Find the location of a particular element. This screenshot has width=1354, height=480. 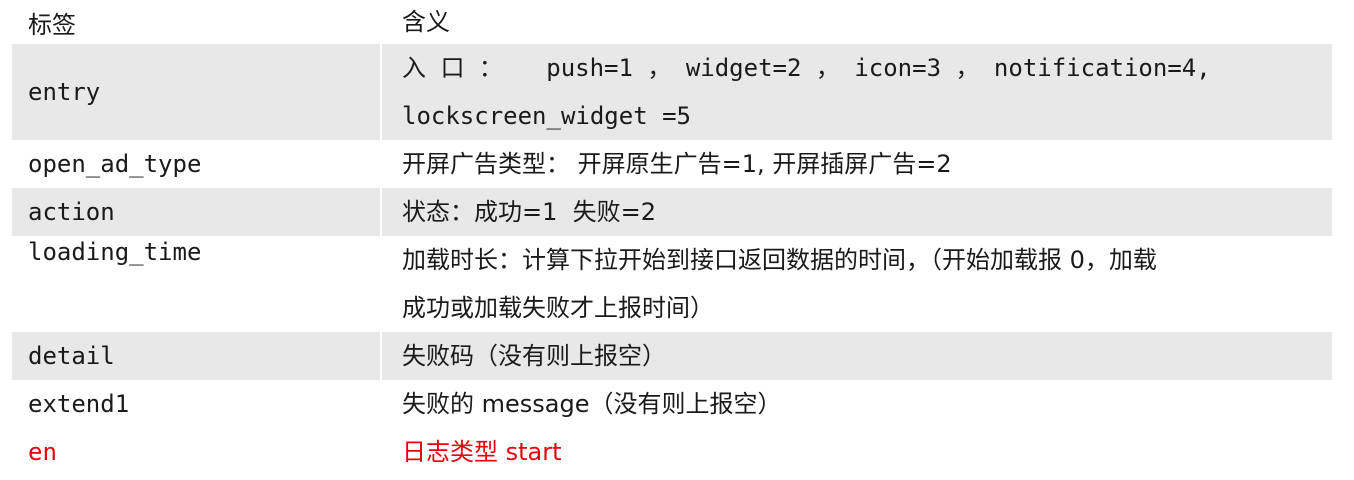

header-meaning: 含义 is located at coordinates (426, 22).